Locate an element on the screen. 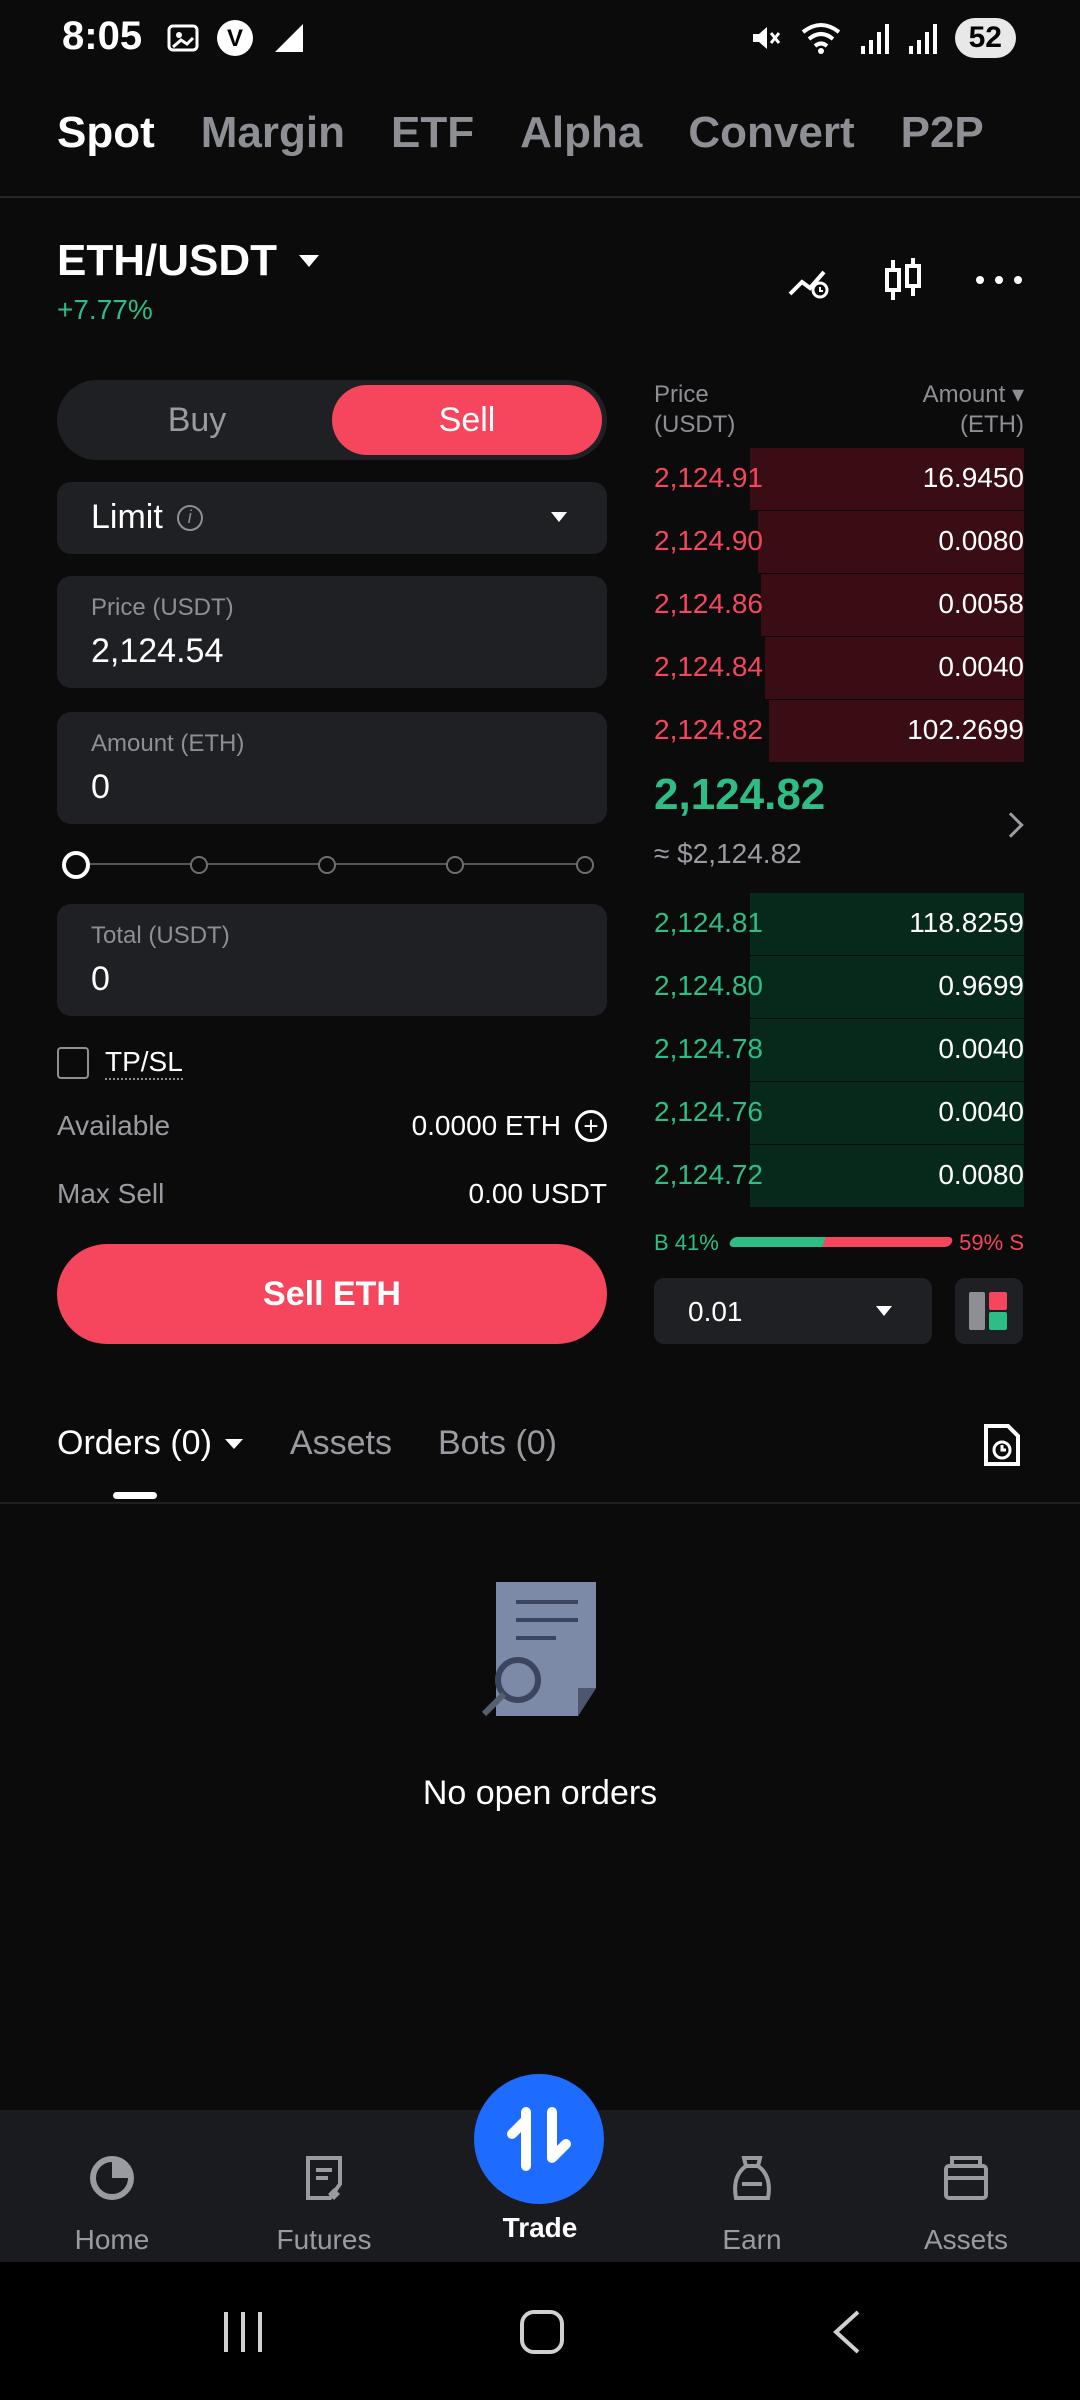 This screenshot has height=2400, width=1080. status-left-icons: V is located at coordinates (237, 38).